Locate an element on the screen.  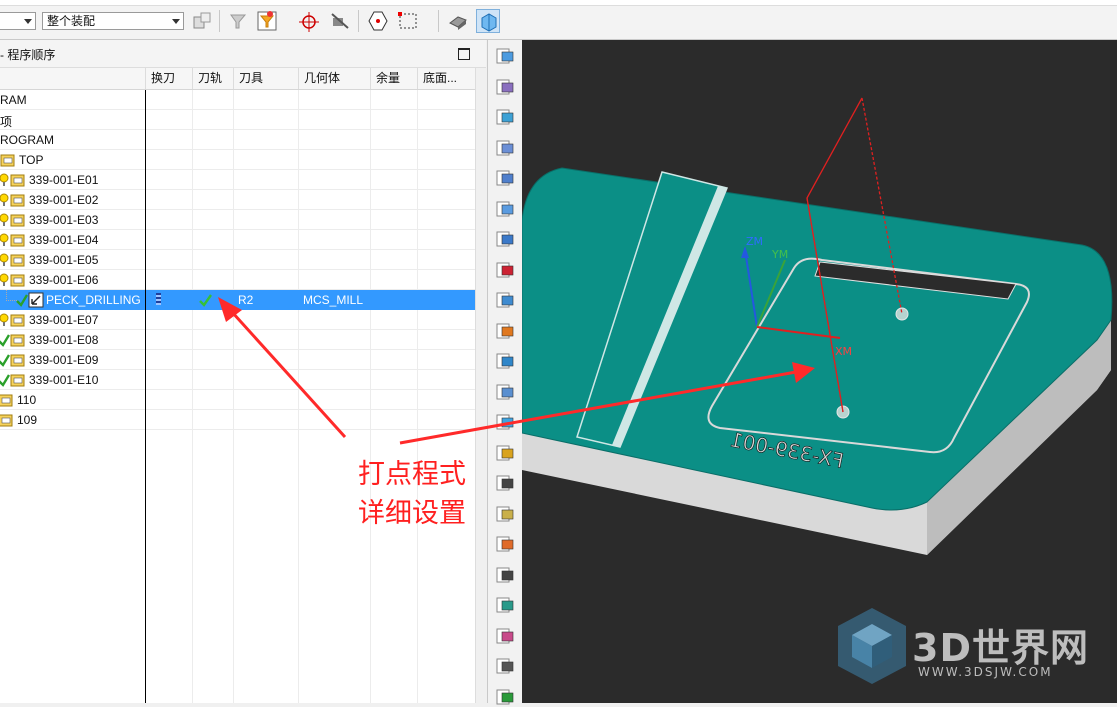
row-name: RAM is located at coordinates (13, 100).